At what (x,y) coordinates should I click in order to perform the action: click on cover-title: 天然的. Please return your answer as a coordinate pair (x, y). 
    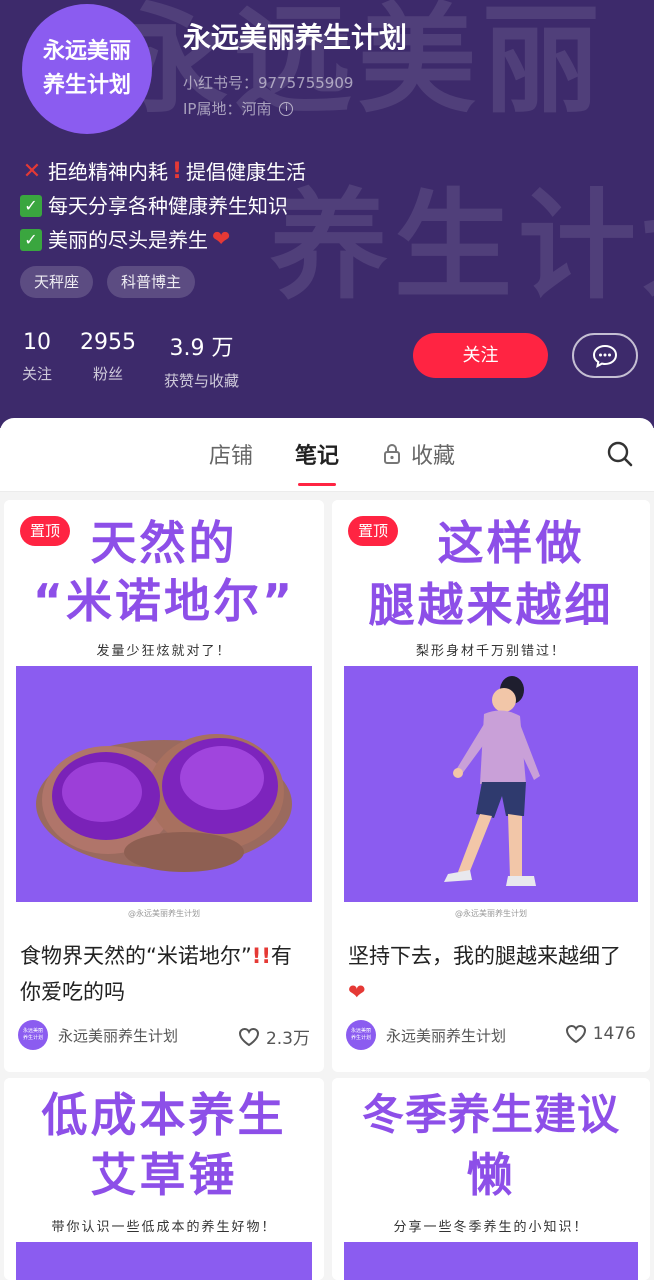
    Looking at the image, I should click on (164, 543).